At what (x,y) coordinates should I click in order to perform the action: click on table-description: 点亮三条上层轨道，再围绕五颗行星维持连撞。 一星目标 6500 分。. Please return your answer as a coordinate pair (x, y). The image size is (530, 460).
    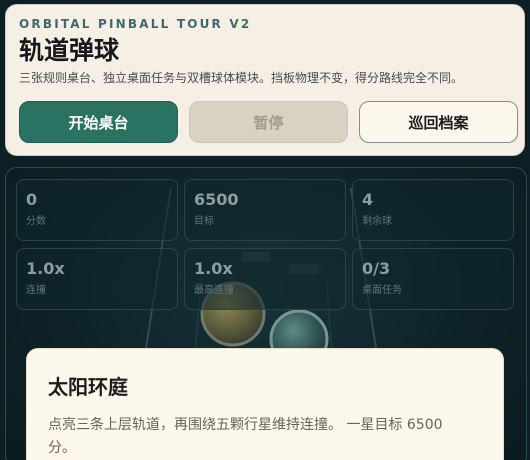
    Looking at the image, I should click on (245, 436).